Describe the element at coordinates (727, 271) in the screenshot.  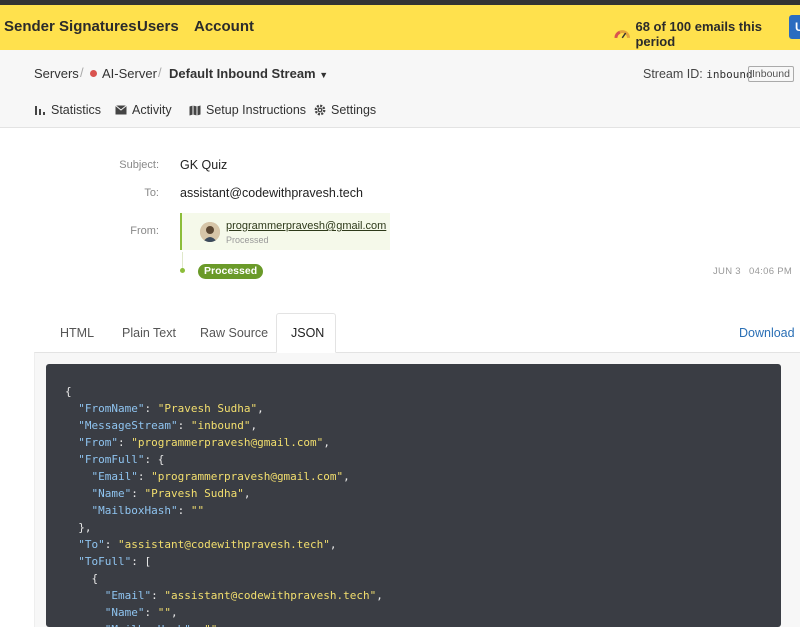
I see `event-date: JUN 3` at that location.